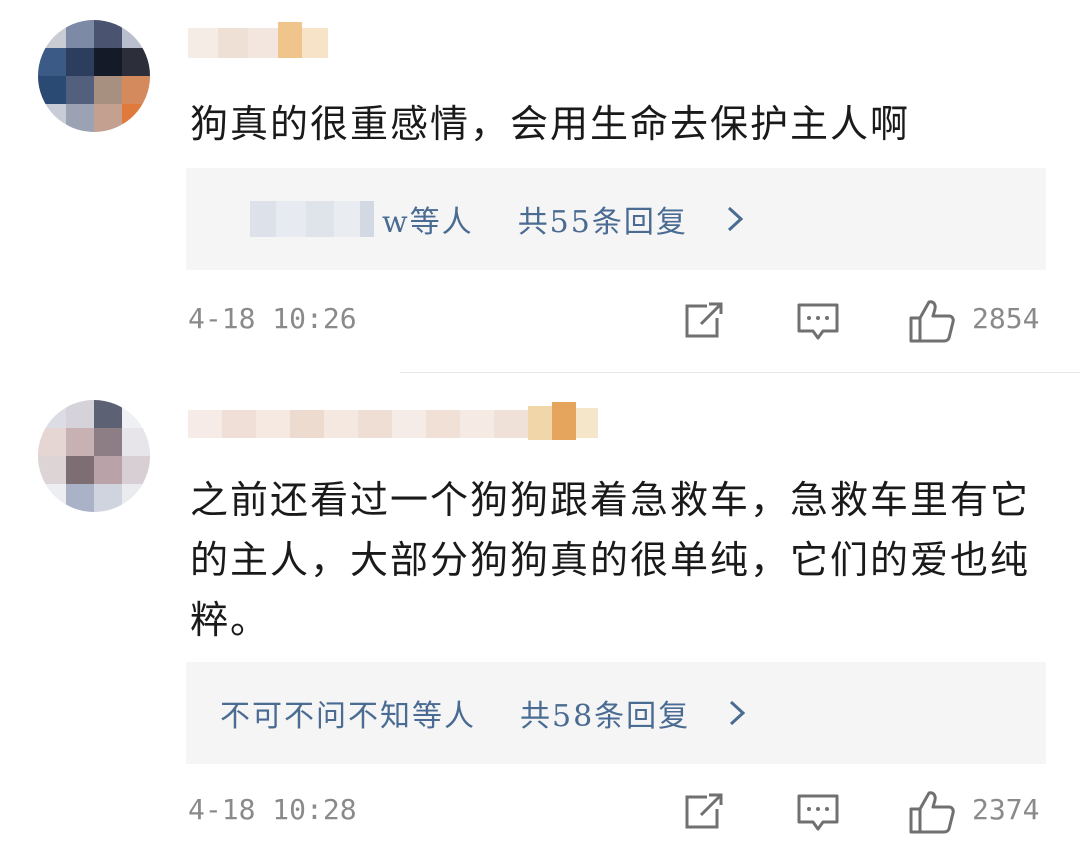  What do you see at coordinates (618, 323) in the screenshot?
I see `comment-meta: 4-18 10:26 2854` at bounding box center [618, 323].